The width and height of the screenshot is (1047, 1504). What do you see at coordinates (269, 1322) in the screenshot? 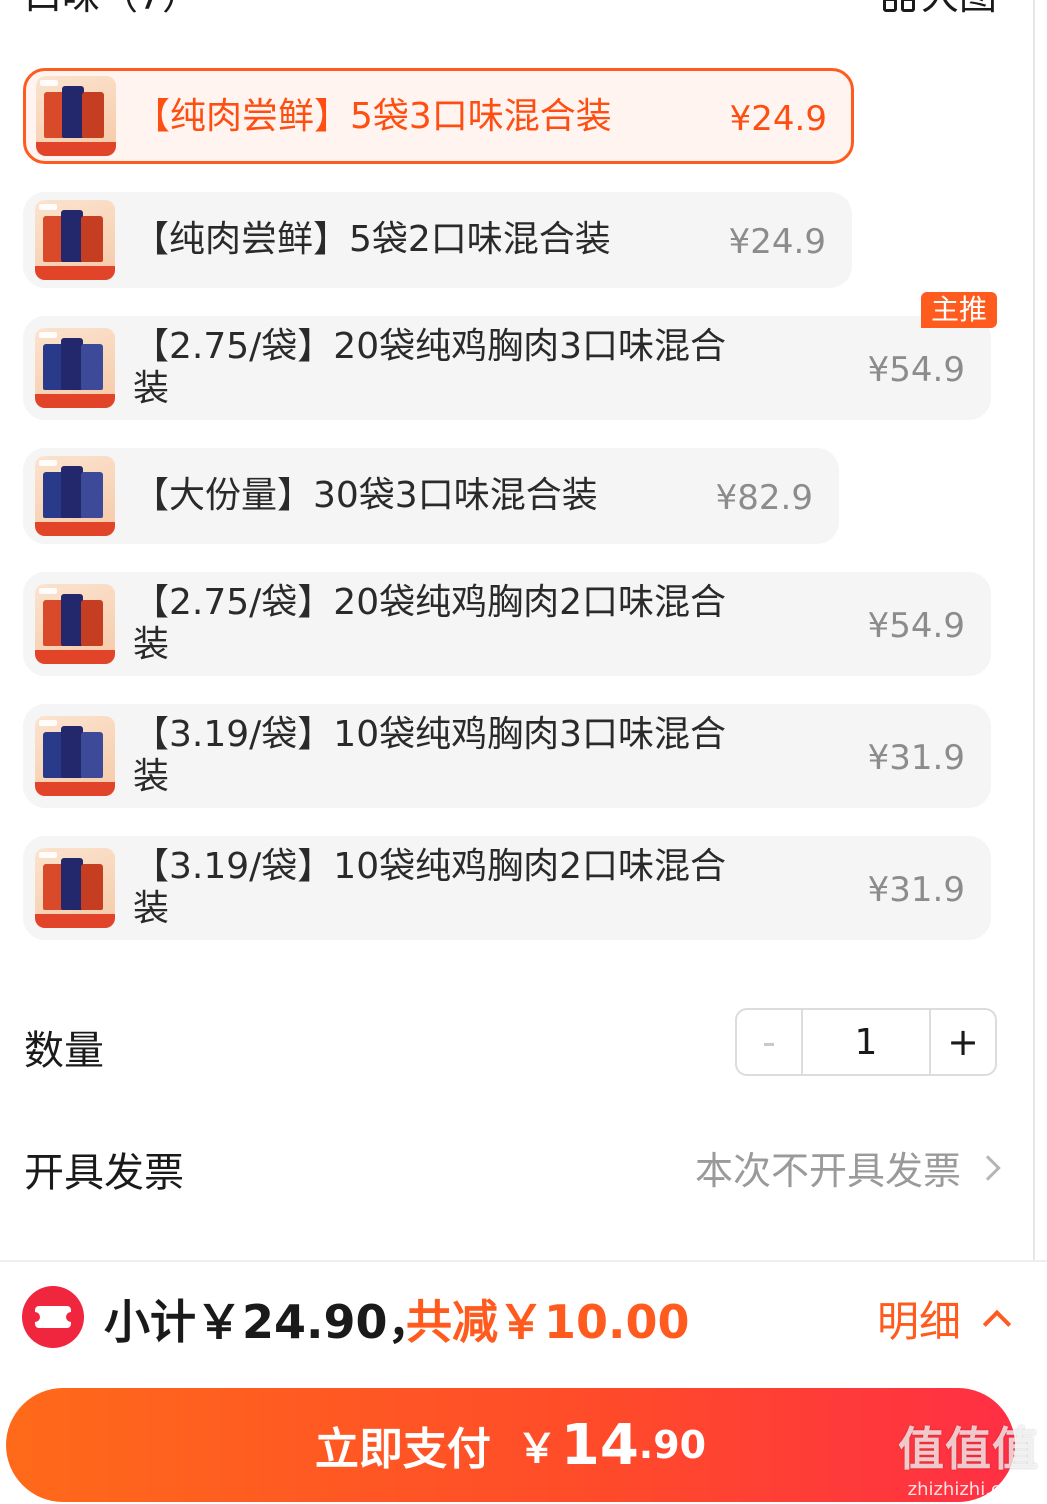
I see `subtotal-text: 小计￥24.90，` at bounding box center [269, 1322].